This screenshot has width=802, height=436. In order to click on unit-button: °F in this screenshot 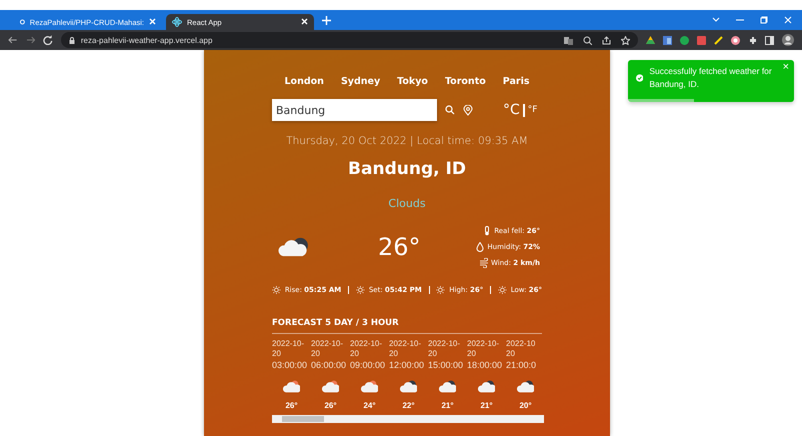, I will do `click(533, 110)`.